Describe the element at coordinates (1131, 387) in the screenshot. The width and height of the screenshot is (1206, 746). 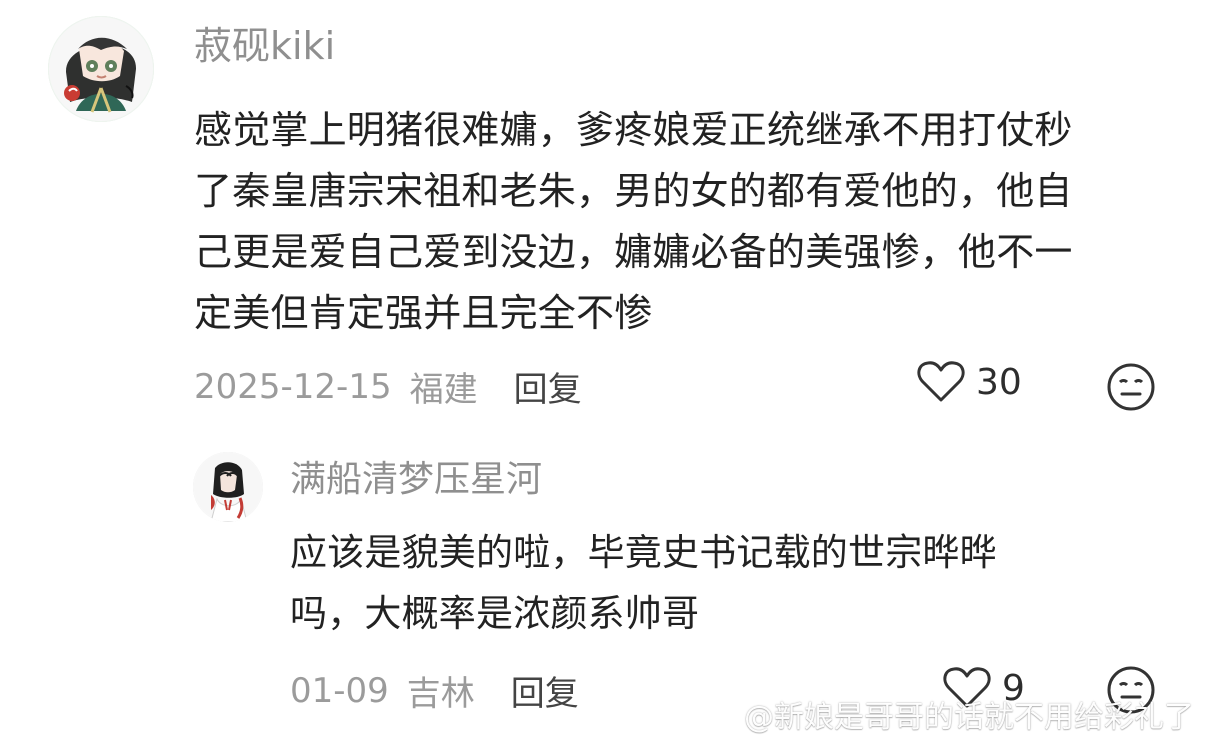
I see `face-icon` at that location.